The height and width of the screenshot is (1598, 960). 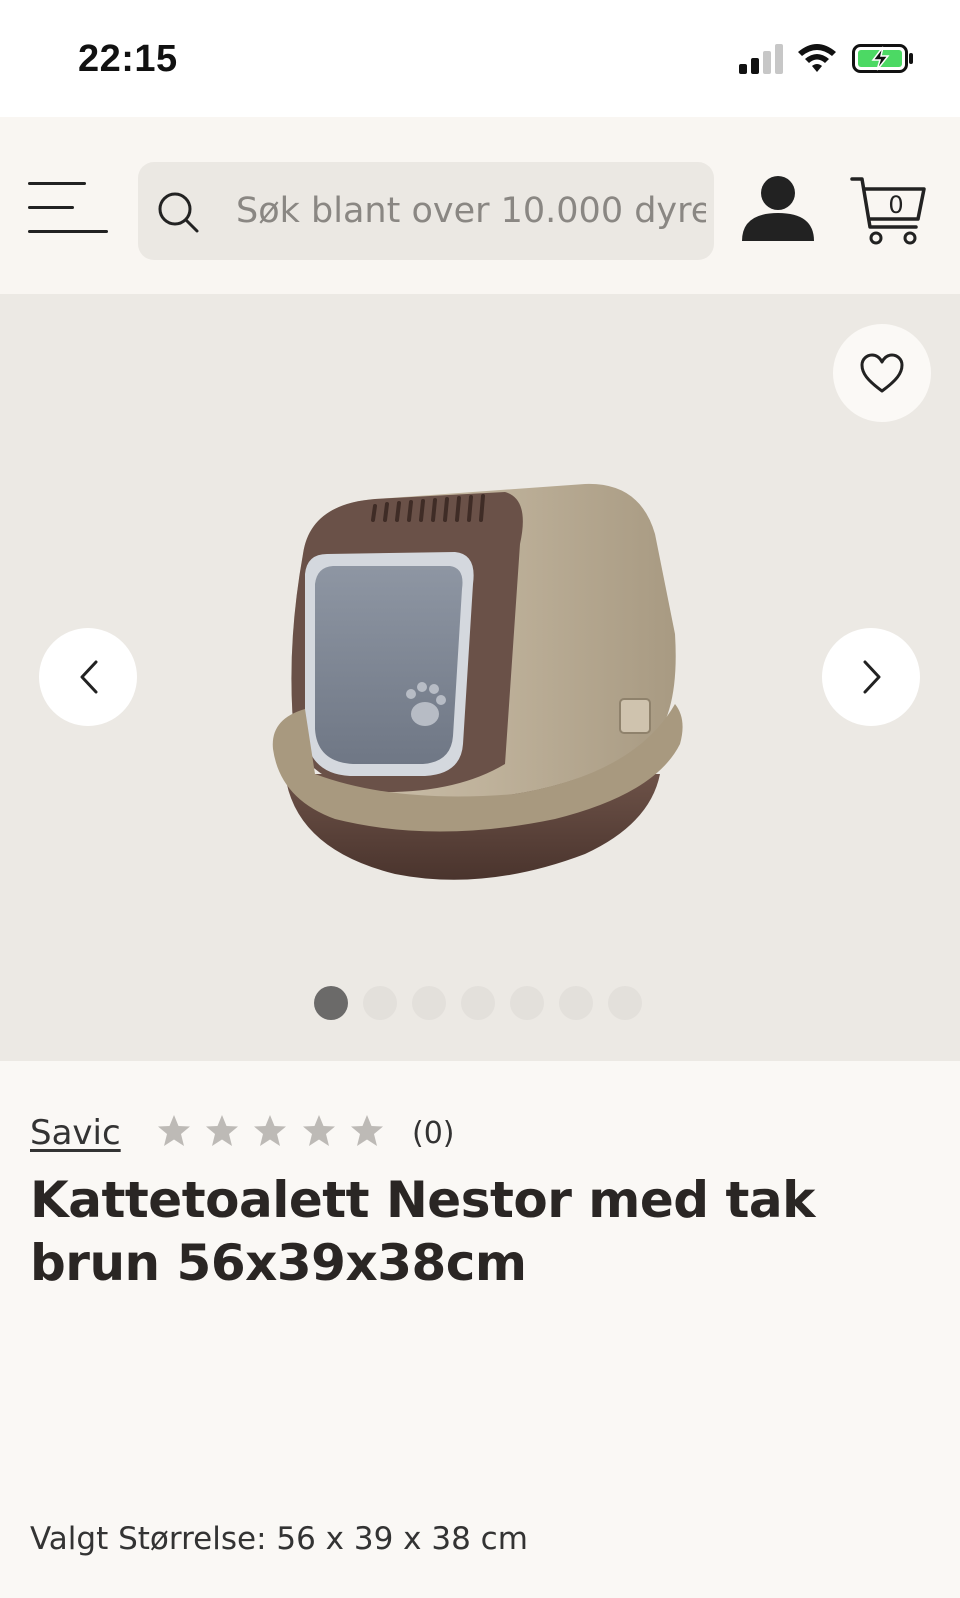 I want to click on cart-button: 0, so click(x=890, y=211).